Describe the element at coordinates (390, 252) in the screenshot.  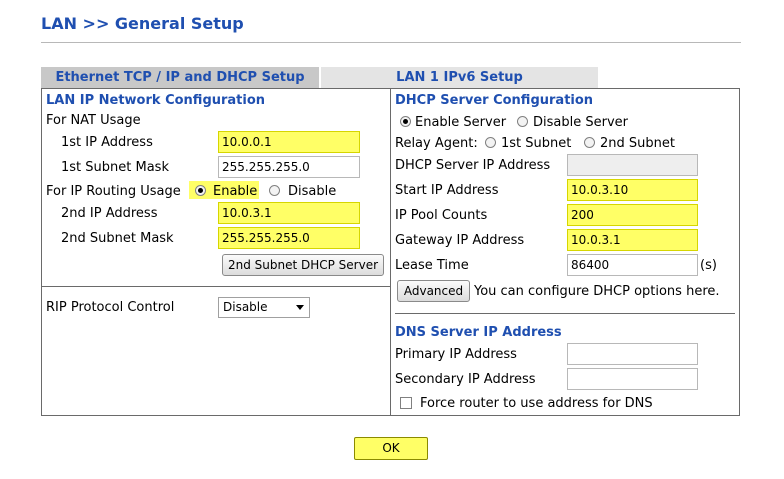
I see `column-divider` at that location.